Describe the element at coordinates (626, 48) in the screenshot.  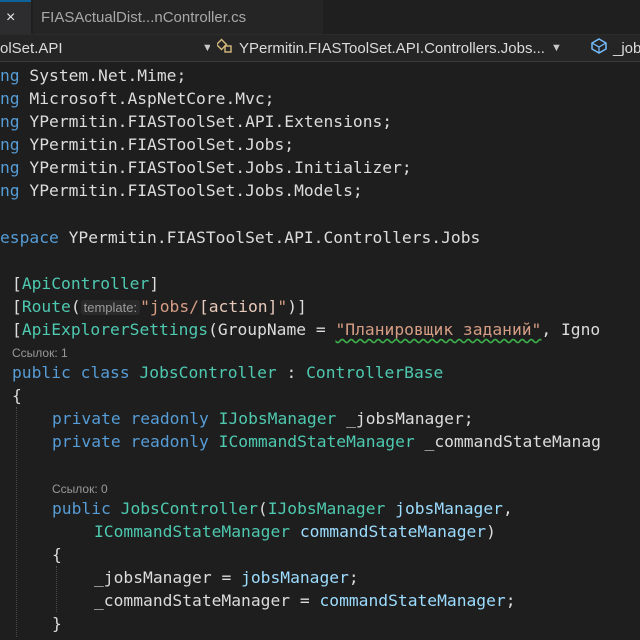
I see `member-label: _job` at that location.